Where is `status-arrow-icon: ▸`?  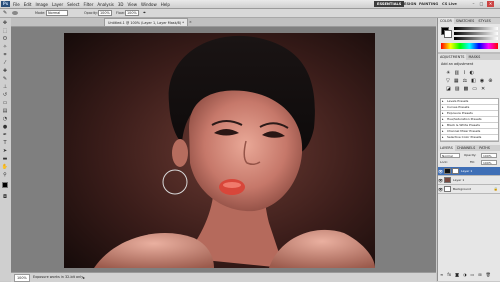 status-arrow-icon: ▸ is located at coordinates (84, 277).